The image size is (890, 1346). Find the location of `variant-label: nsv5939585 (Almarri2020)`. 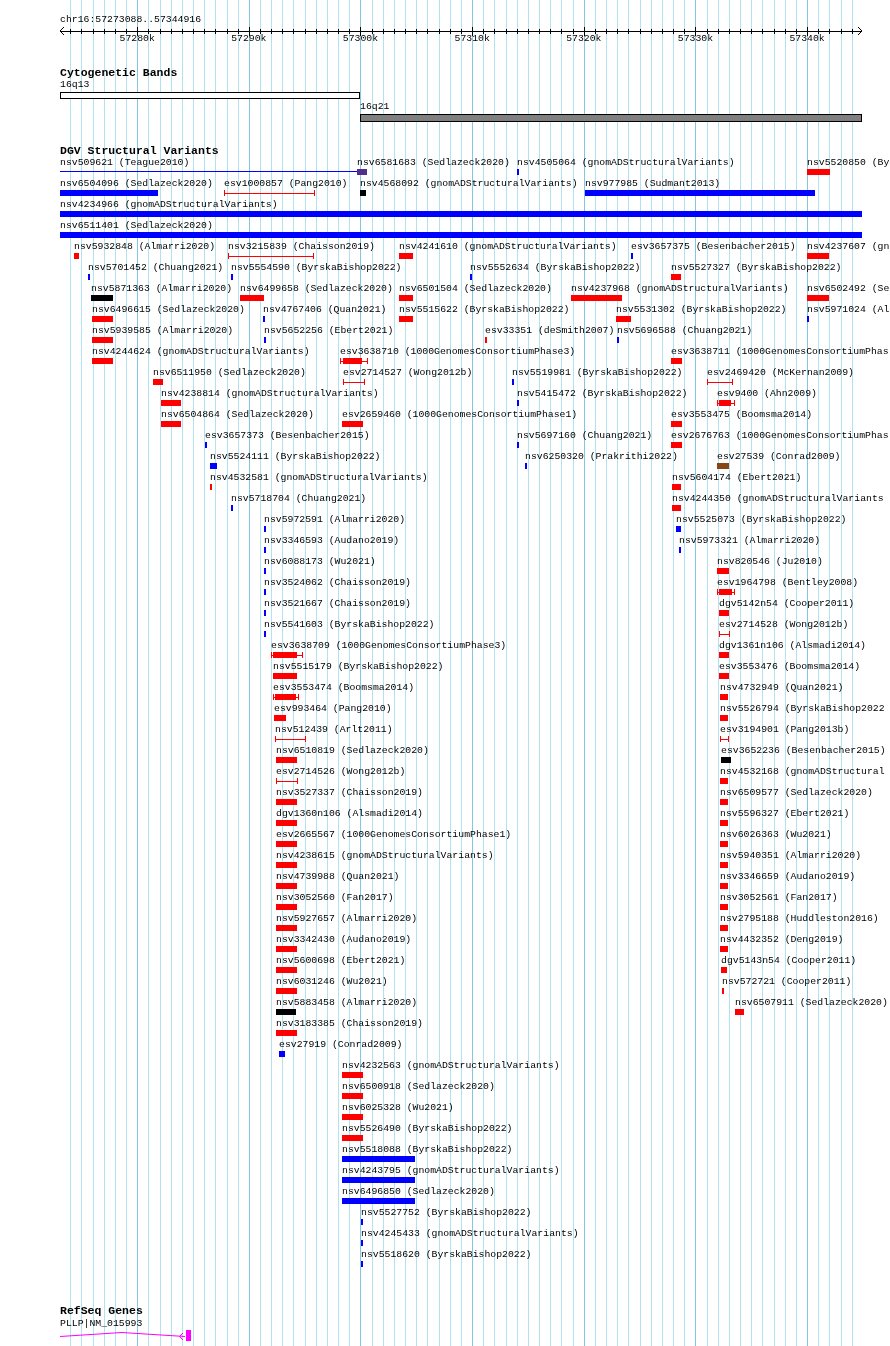

variant-label: nsv5939585 (Almarri2020) is located at coordinates (163, 331).